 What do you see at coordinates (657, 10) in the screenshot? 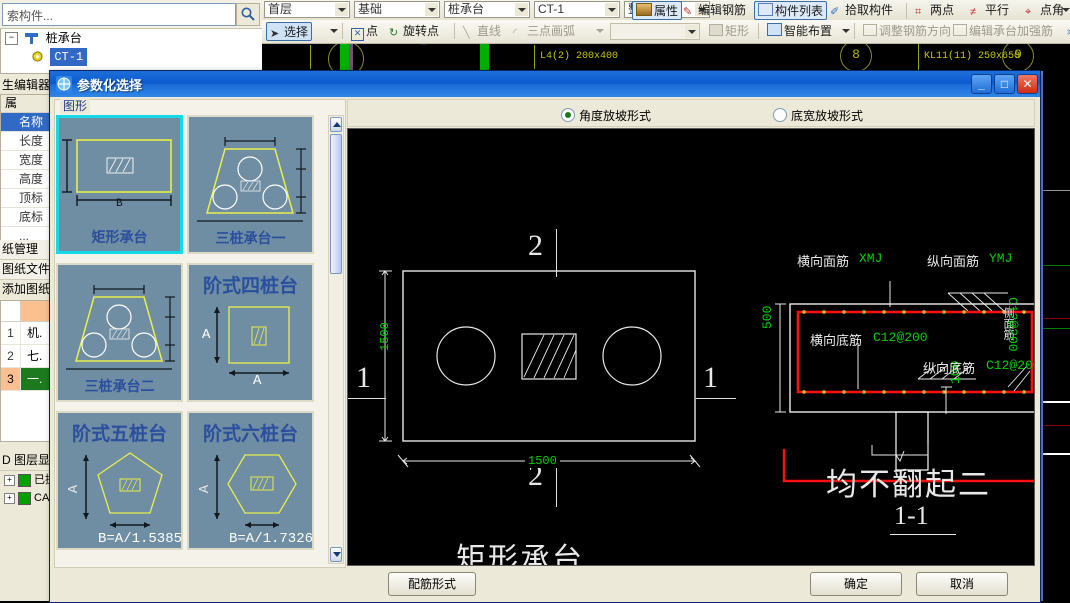
I see `toolbar-button-properties: 属性` at bounding box center [657, 10].